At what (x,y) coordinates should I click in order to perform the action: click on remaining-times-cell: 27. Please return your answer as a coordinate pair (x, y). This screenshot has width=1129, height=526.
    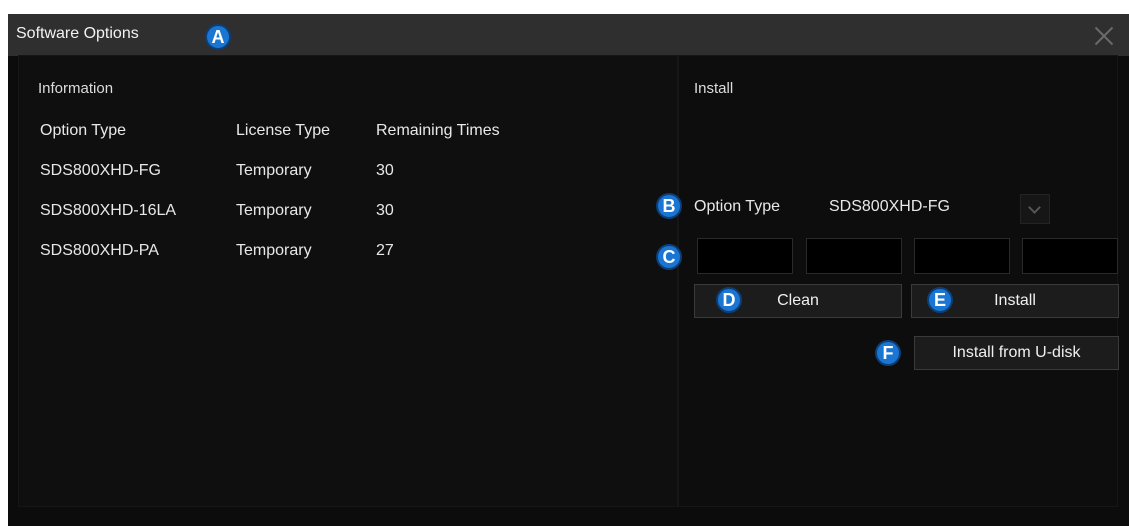
    Looking at the image, I should click on (385, 250).